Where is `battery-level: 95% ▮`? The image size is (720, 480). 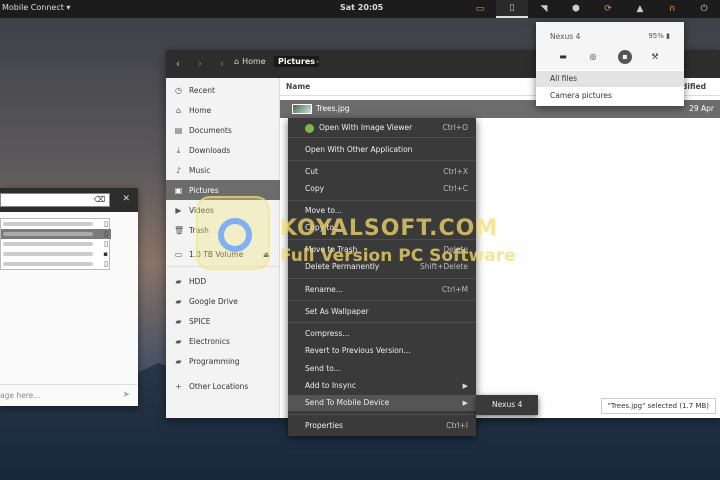
battery-level: 95% ▮ is located at coordinates (659, 36).